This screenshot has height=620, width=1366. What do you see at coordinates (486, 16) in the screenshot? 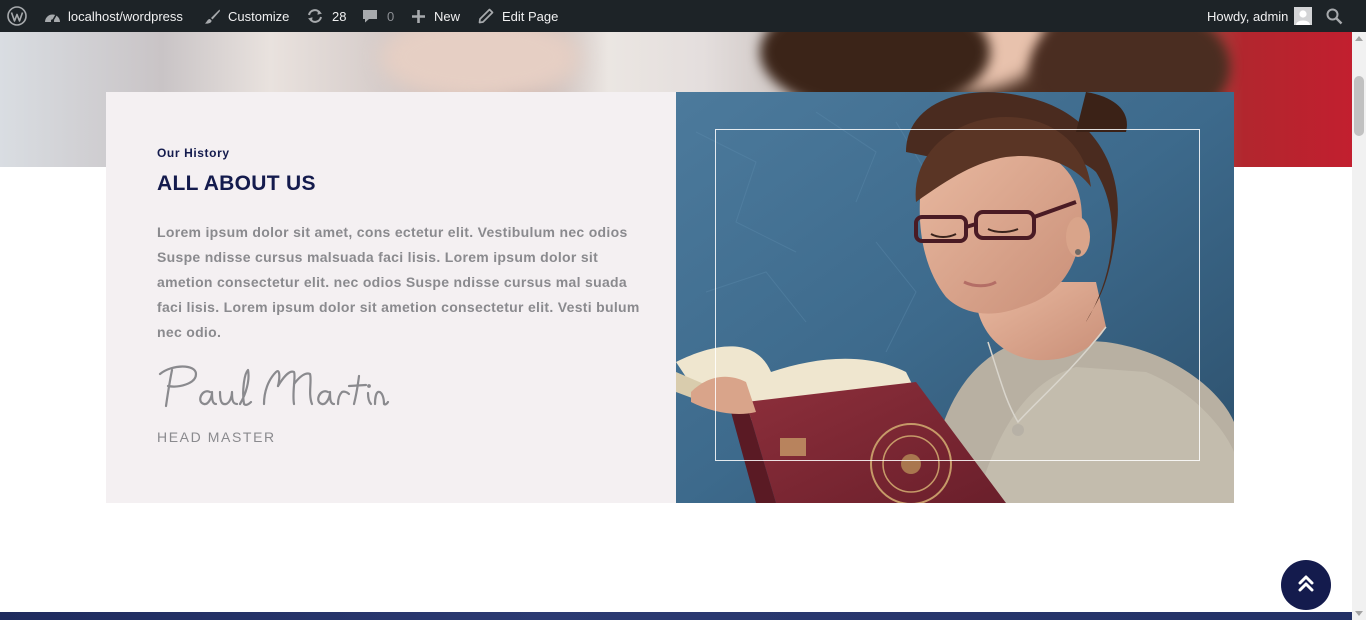
I see `pencil-icon` at bounding box center [486, 16].